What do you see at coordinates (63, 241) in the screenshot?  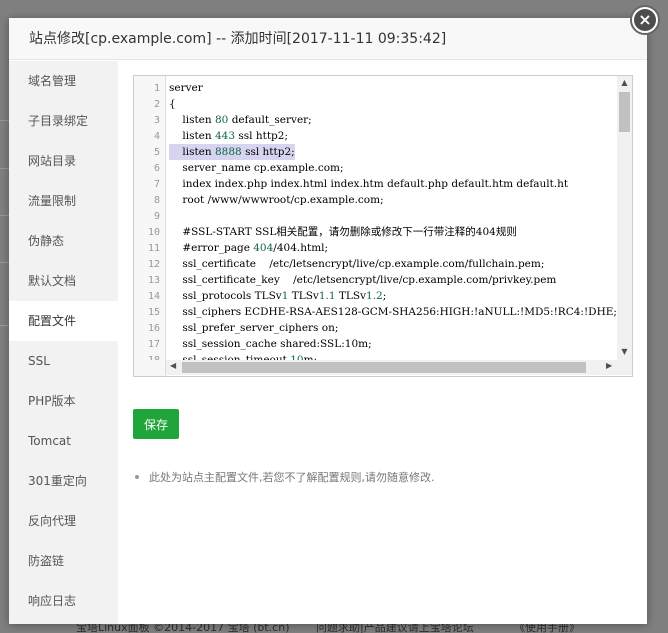 I see `sidebar-item-rewrite: 伪静态` at bounding box center [63, 241].